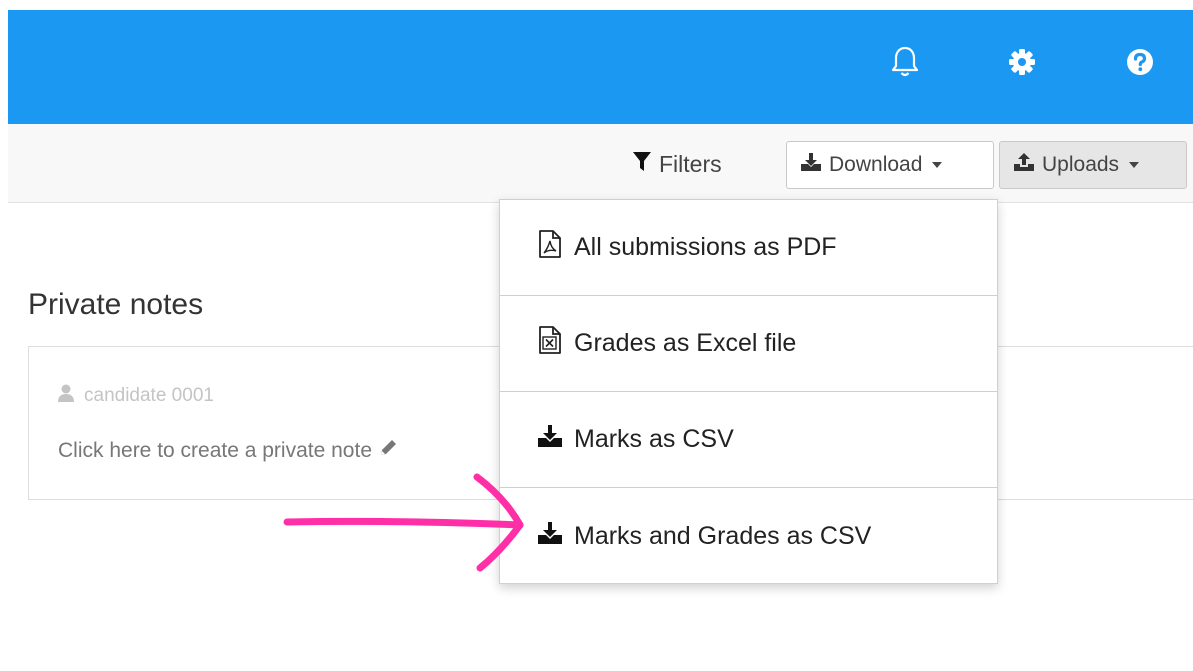  Describe the element at coordinates (550, 343) in the screenshot. I see `excel-file-icon` at that location.